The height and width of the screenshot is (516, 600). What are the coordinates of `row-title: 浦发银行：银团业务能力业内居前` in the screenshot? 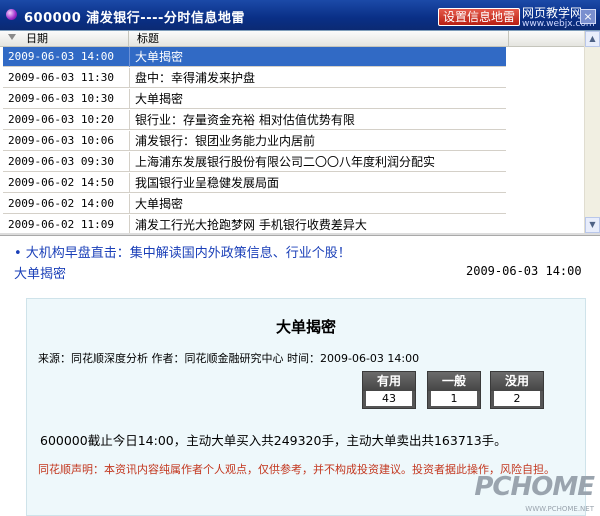 It's located at (225, 141).